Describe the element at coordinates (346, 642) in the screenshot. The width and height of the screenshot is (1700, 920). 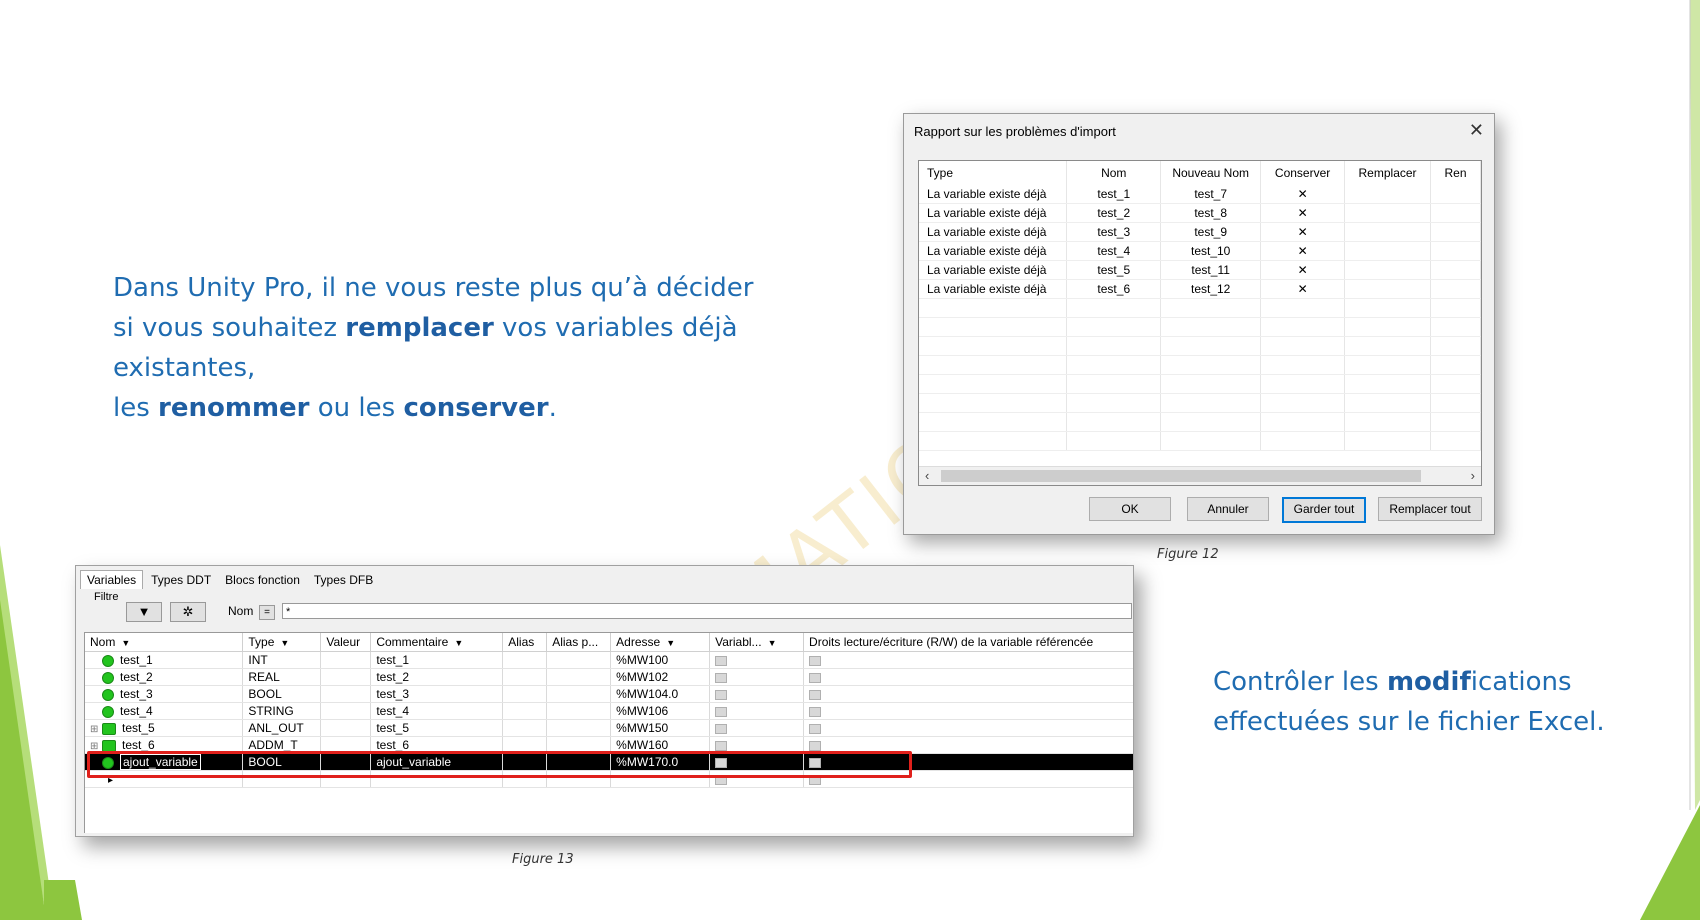
I see `column-header: Valeur` at that location.